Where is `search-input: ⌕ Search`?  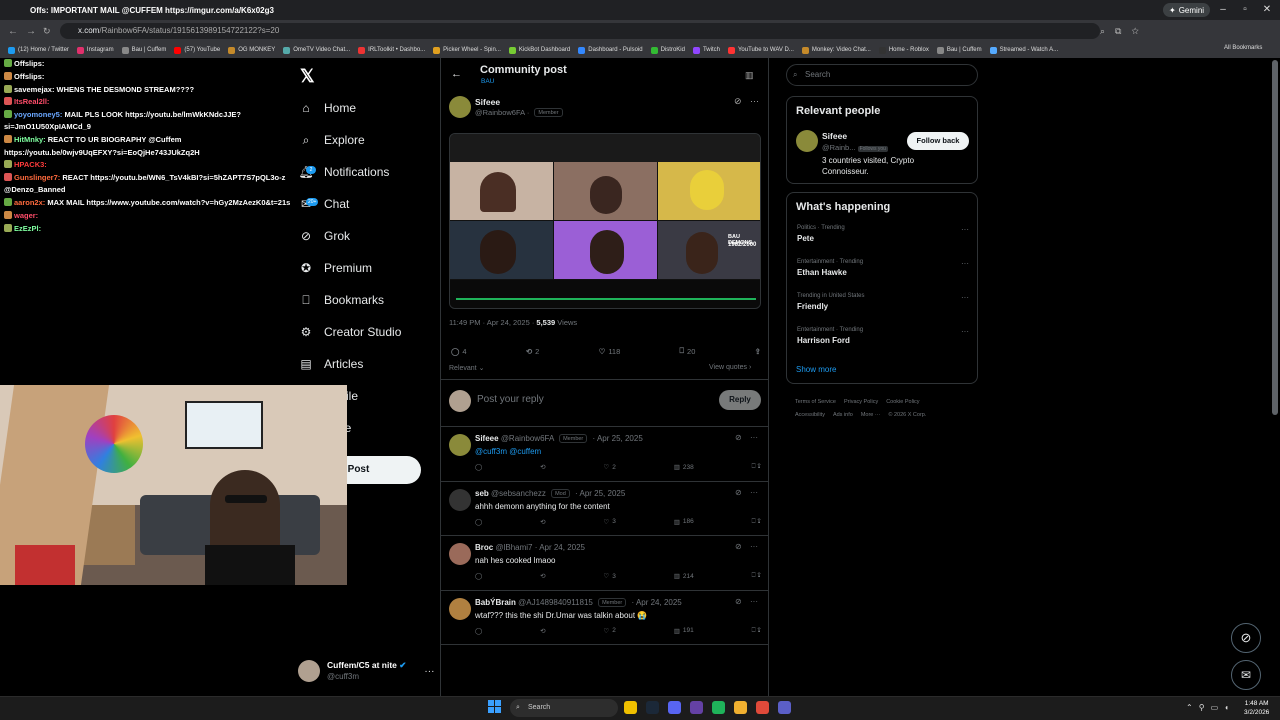
search-input: ⌕ Search is located at coordinates (882, 75).